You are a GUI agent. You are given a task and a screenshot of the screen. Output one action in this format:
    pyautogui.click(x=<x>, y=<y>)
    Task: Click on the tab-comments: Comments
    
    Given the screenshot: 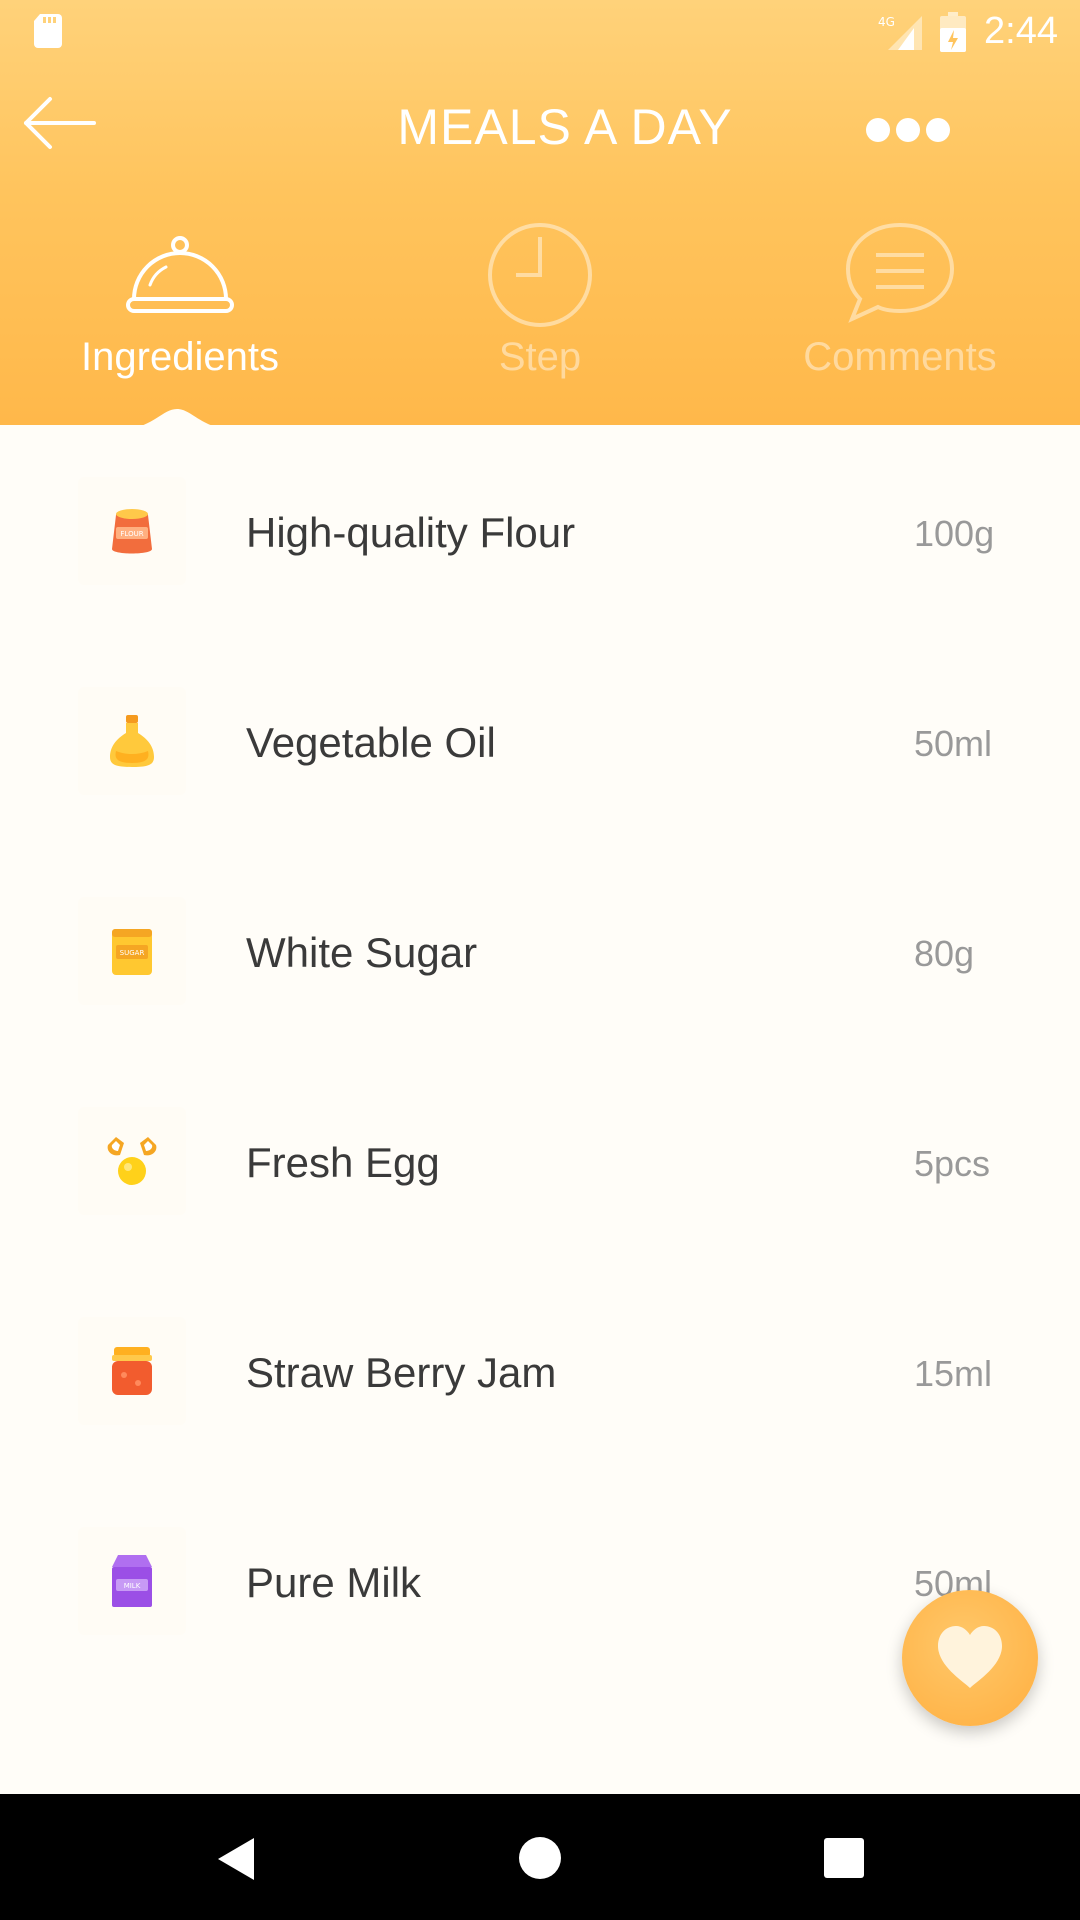 What is the action you would take?
    pyautogui.click(x=900, y=300)
    